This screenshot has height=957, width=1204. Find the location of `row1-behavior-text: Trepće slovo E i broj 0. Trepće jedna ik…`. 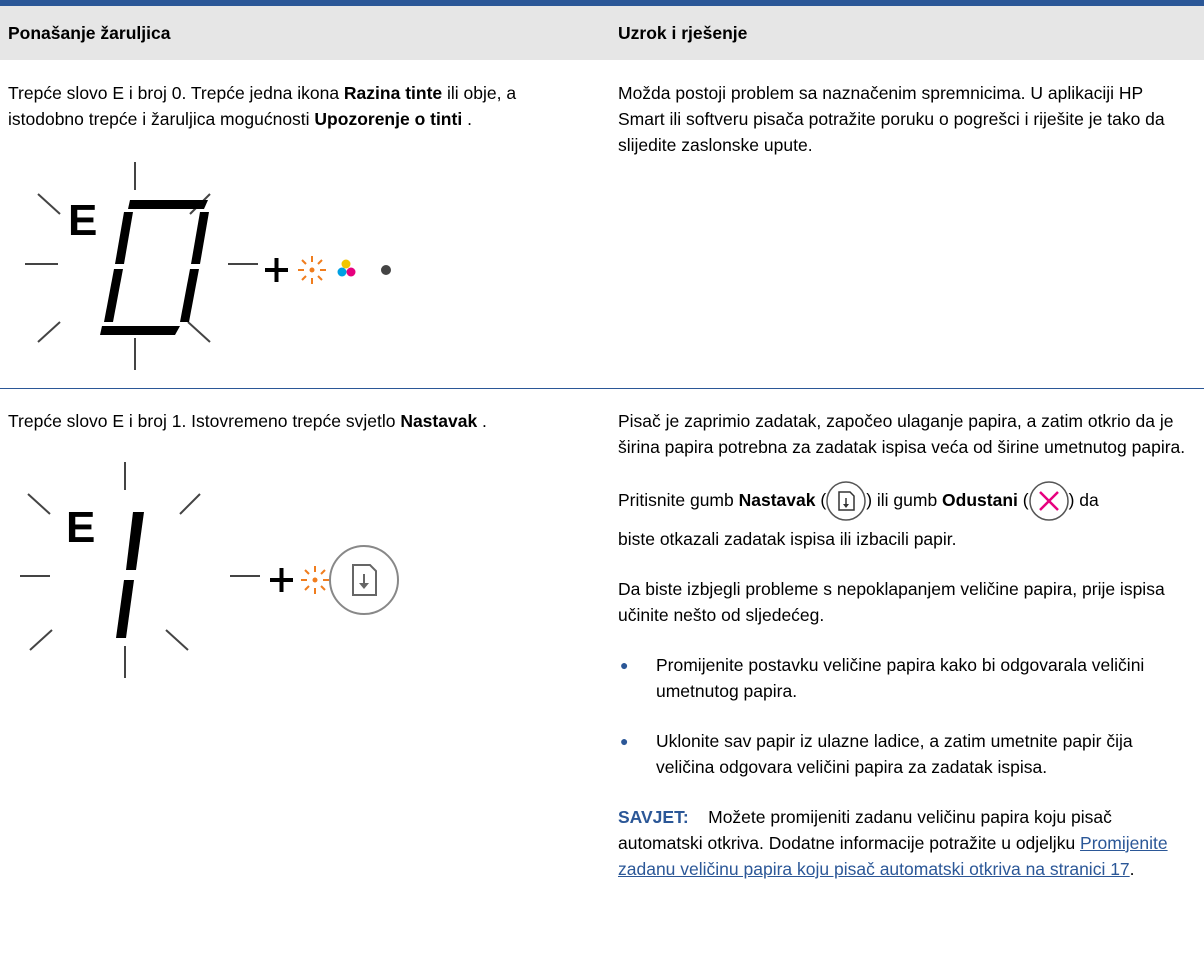

row1-behavior-text: Trepće slovo E i broj 0. Trepće jedna ik… is located at coordinates (262, 106).